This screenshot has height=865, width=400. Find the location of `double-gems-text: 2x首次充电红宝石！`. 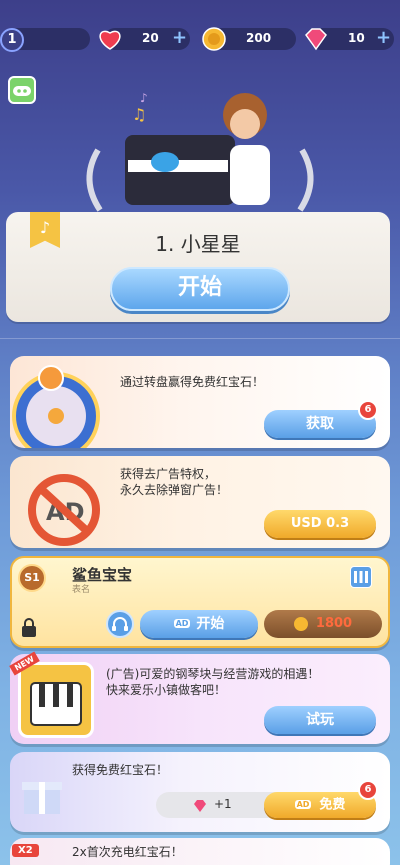

double-gems-text: 2x首次充电红宝石！ is located at coordinates (127, 852).